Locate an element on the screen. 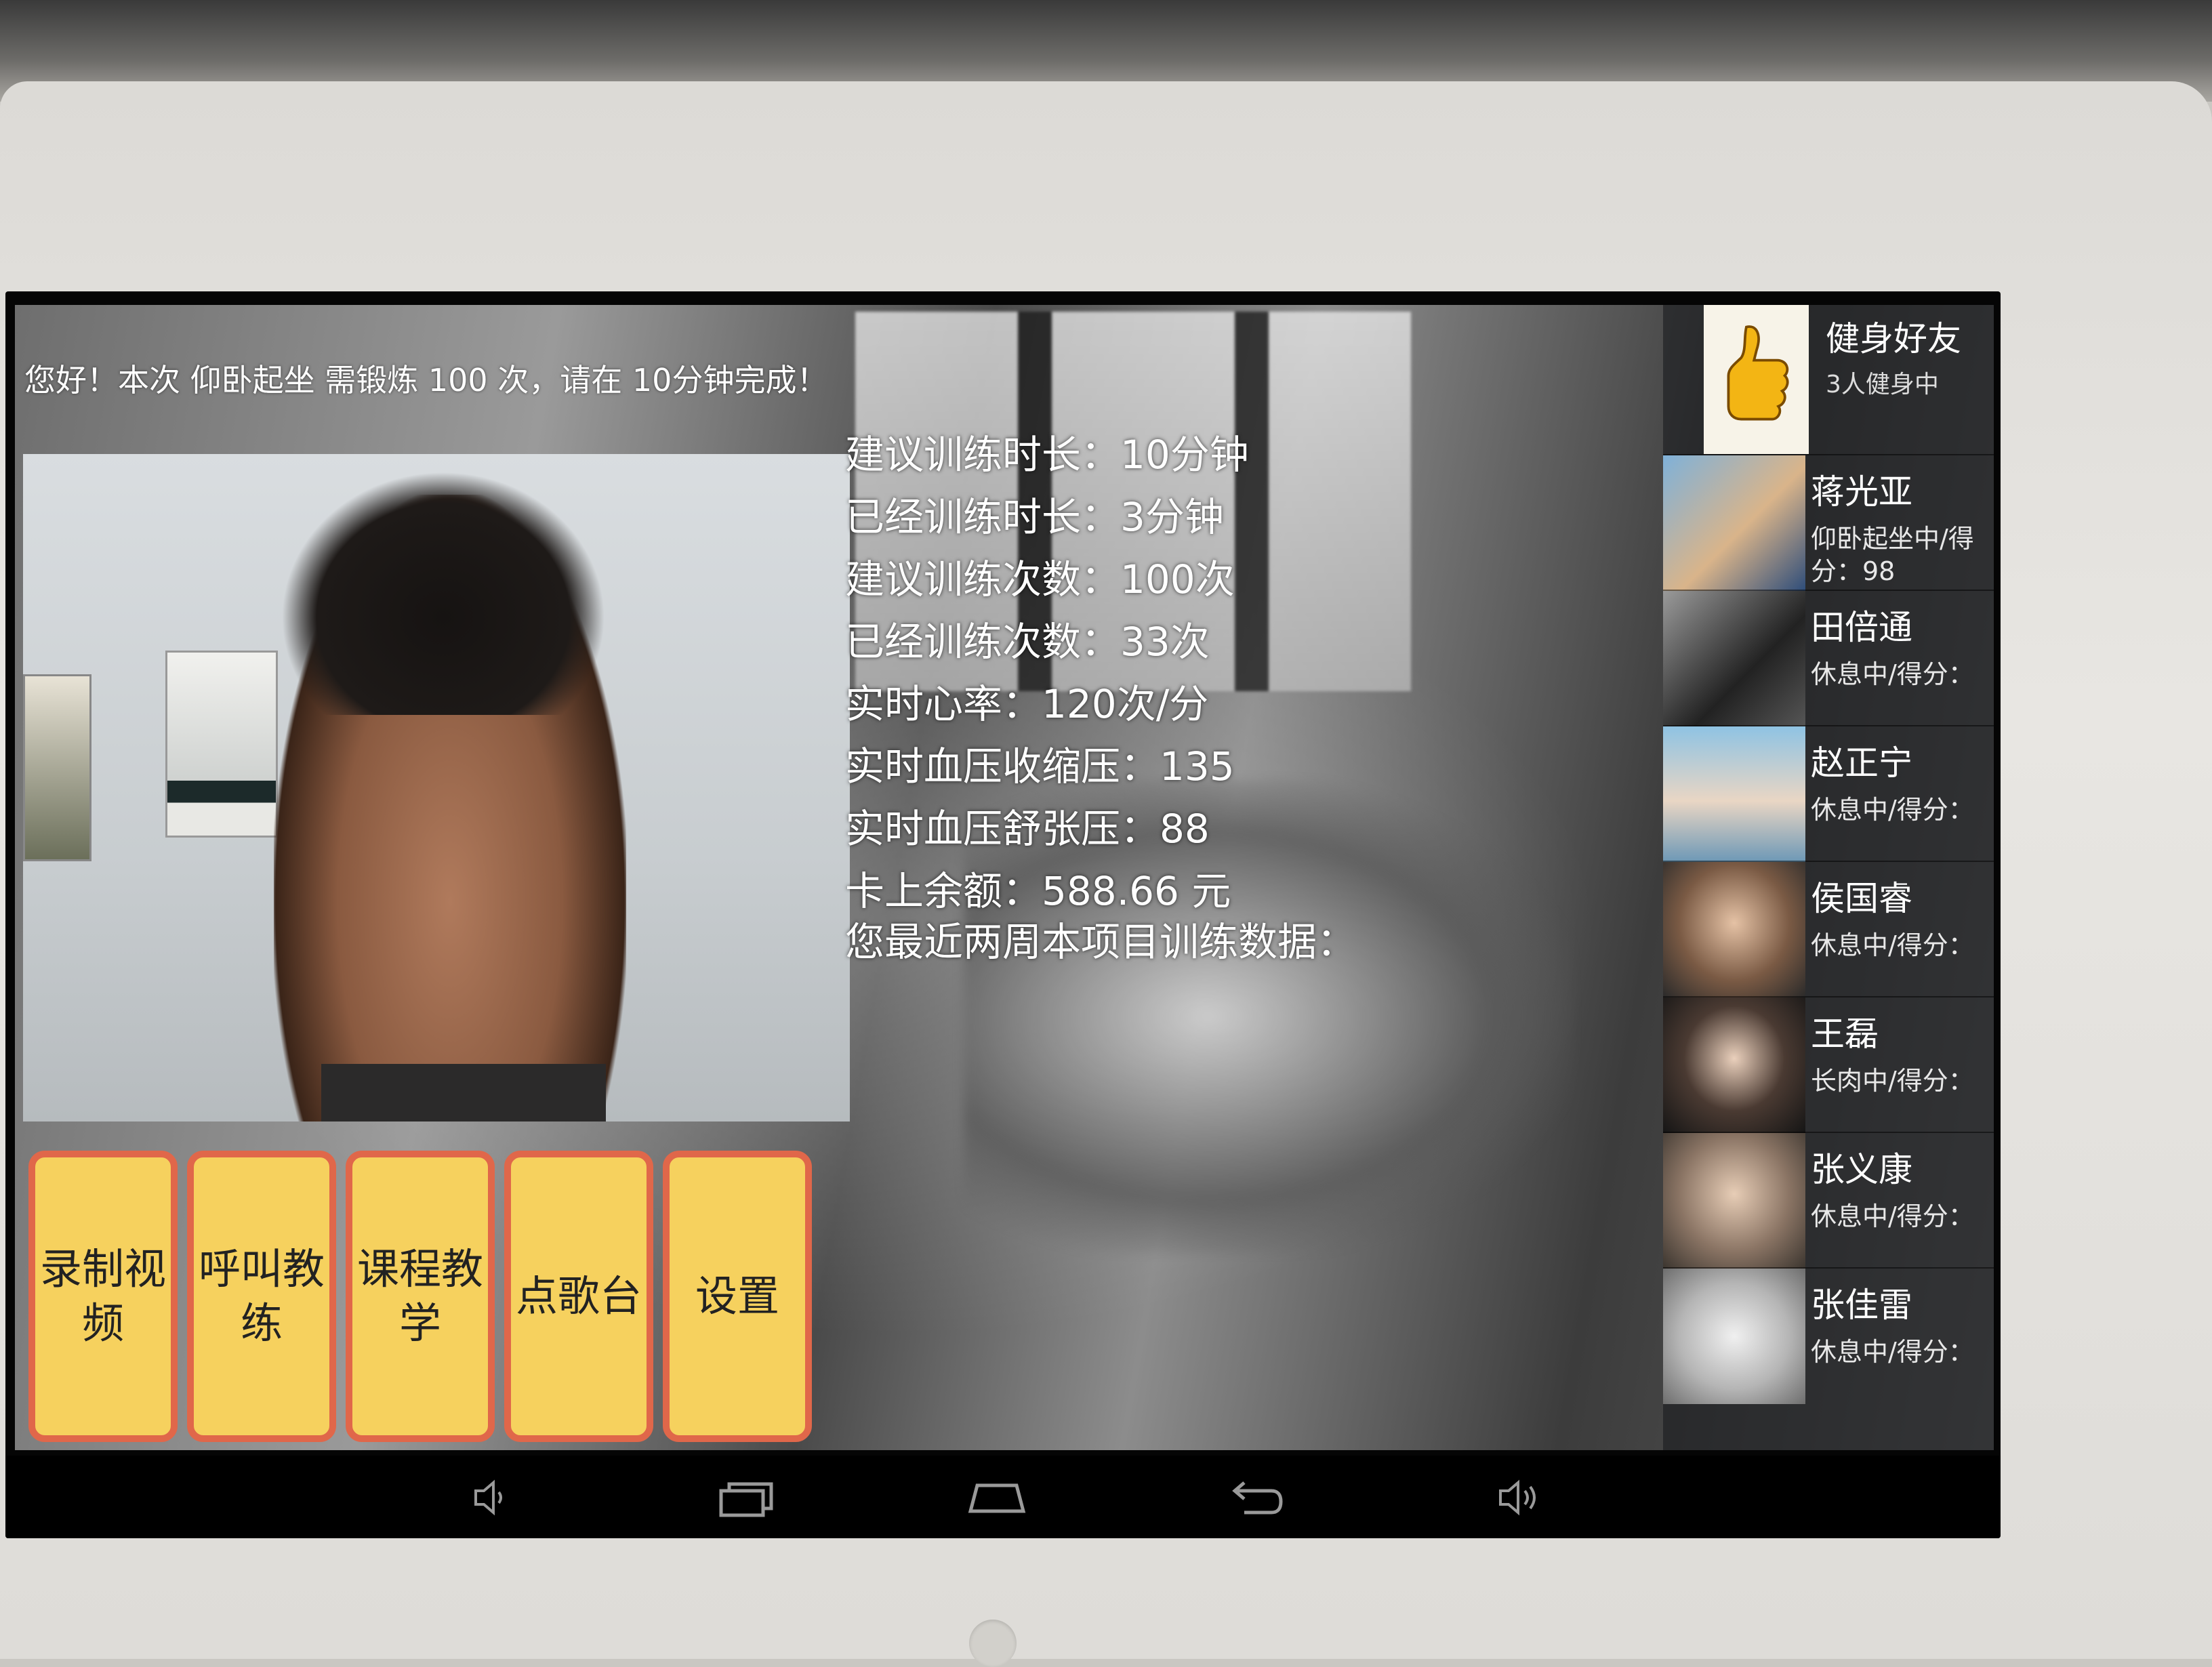 The height and width of the screenshot is (1667, 2212). thumbs-up-icon is located at coordinates (1756, 379).